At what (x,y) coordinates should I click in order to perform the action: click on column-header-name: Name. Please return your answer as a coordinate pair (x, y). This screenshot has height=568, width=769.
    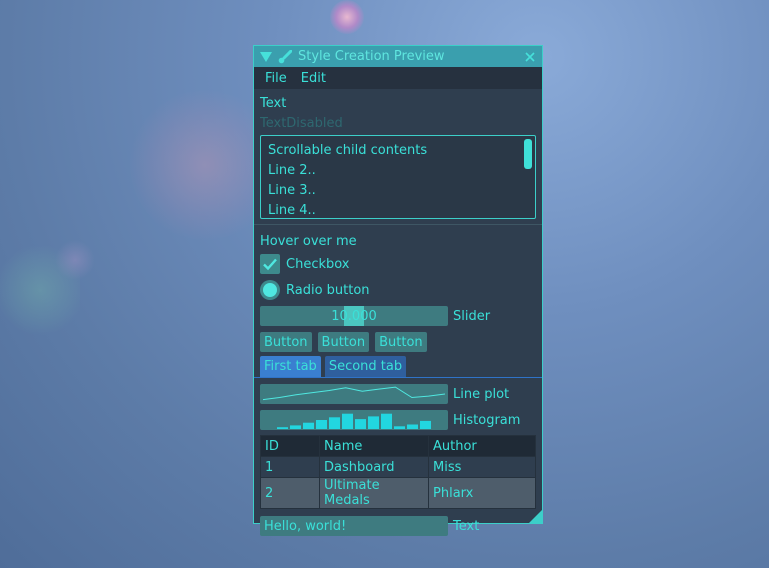
    Looking at the image, I should click on (374, 446).